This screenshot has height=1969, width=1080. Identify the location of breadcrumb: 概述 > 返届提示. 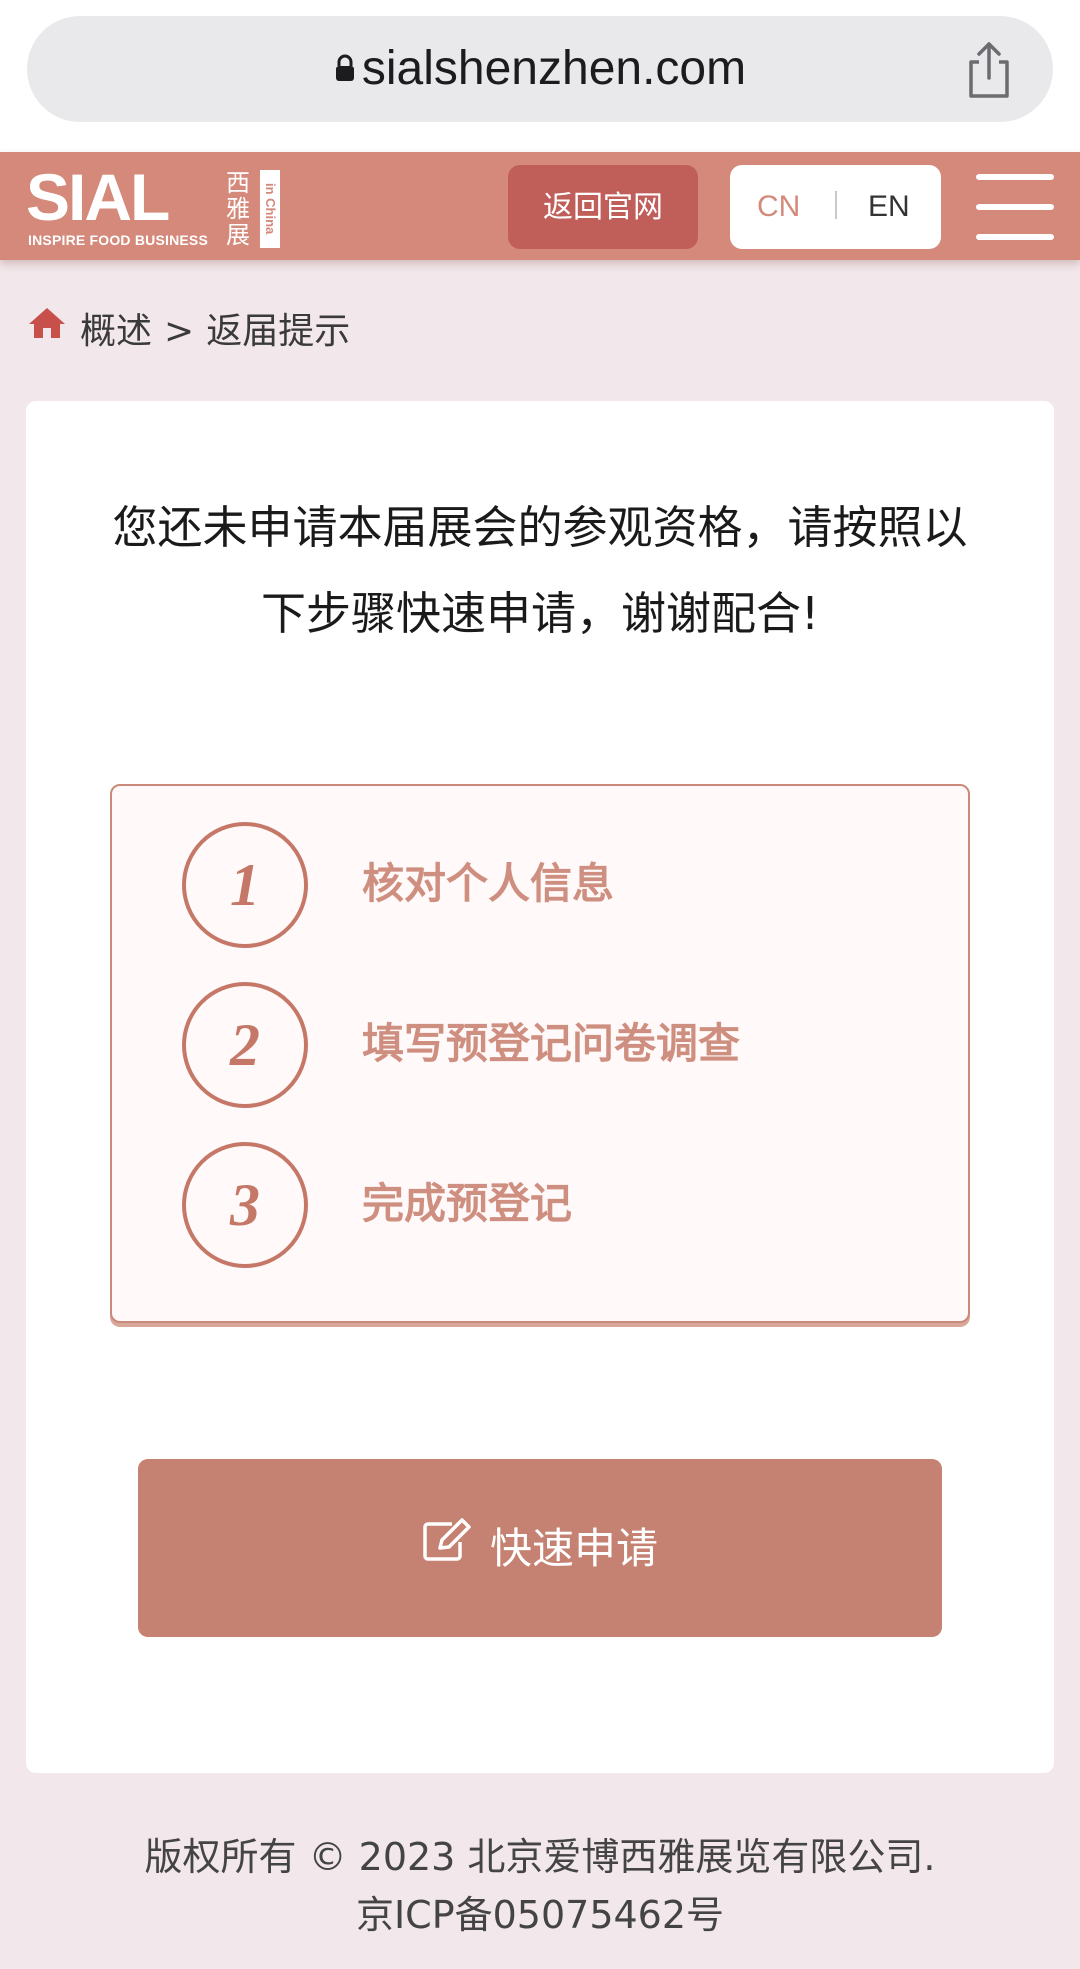
(189, 332).